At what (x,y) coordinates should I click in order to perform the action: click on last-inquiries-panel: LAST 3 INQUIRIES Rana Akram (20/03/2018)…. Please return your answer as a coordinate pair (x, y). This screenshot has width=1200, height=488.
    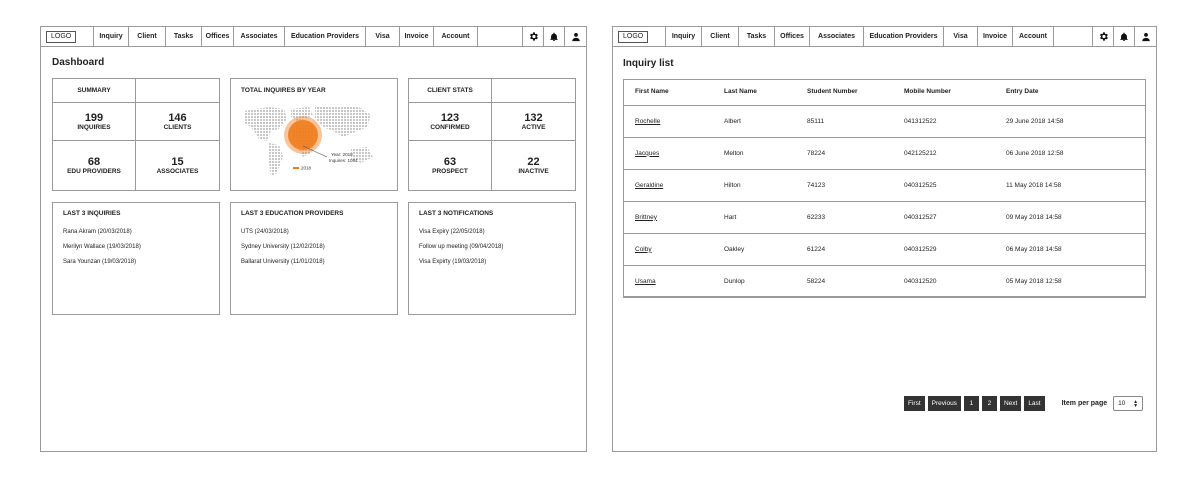
    Looking at the image, I should click on (136, 258).